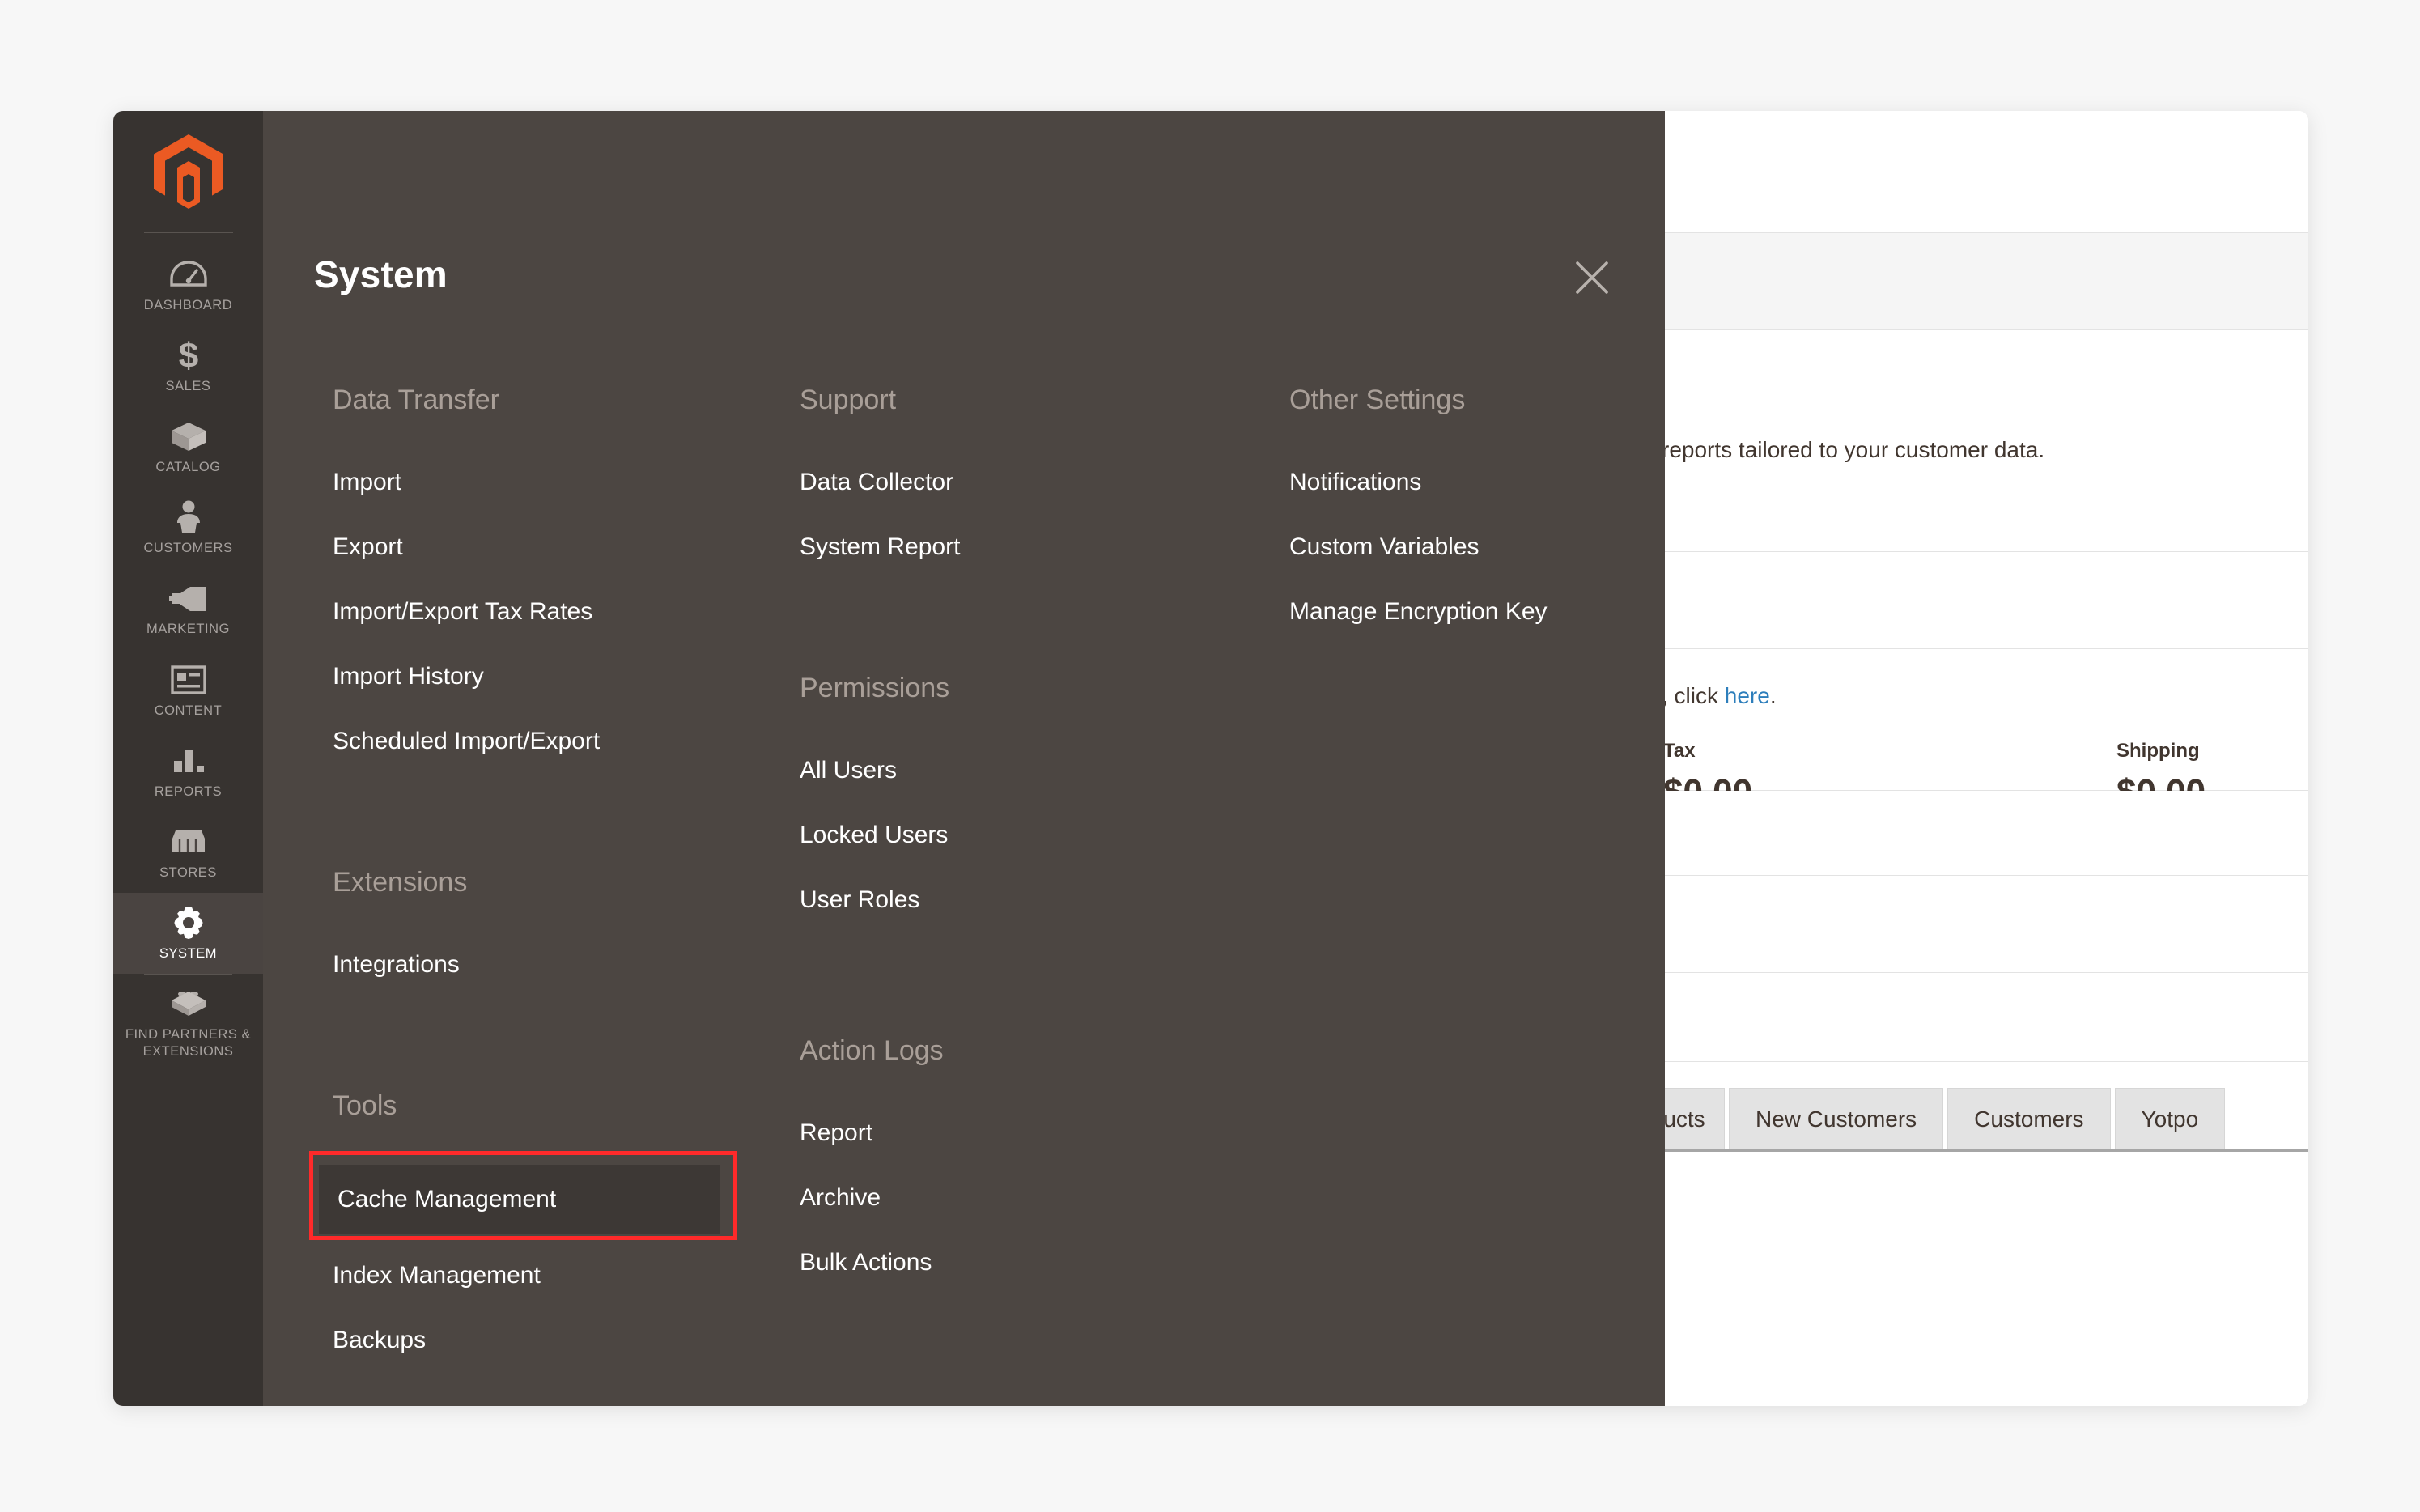 The height and width of the screenshot is (1512, 2420). Describe the element at coordinates (1007, 547) in the screenshot. I see `menu-item-system-report: System Report` at that location.